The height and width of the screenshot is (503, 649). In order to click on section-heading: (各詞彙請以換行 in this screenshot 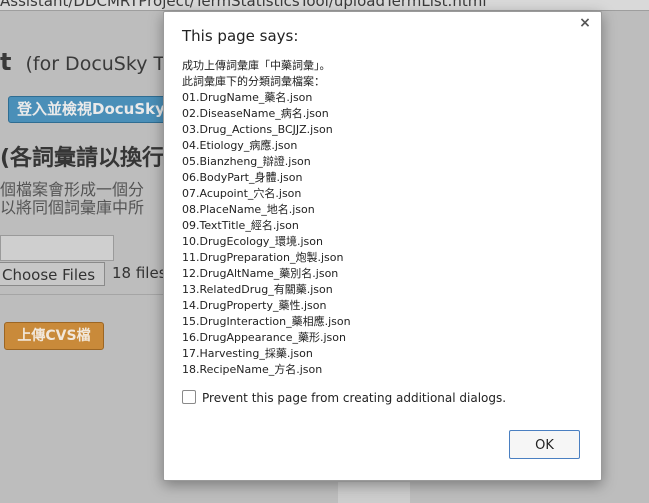, I will do `click(82, 158)`.